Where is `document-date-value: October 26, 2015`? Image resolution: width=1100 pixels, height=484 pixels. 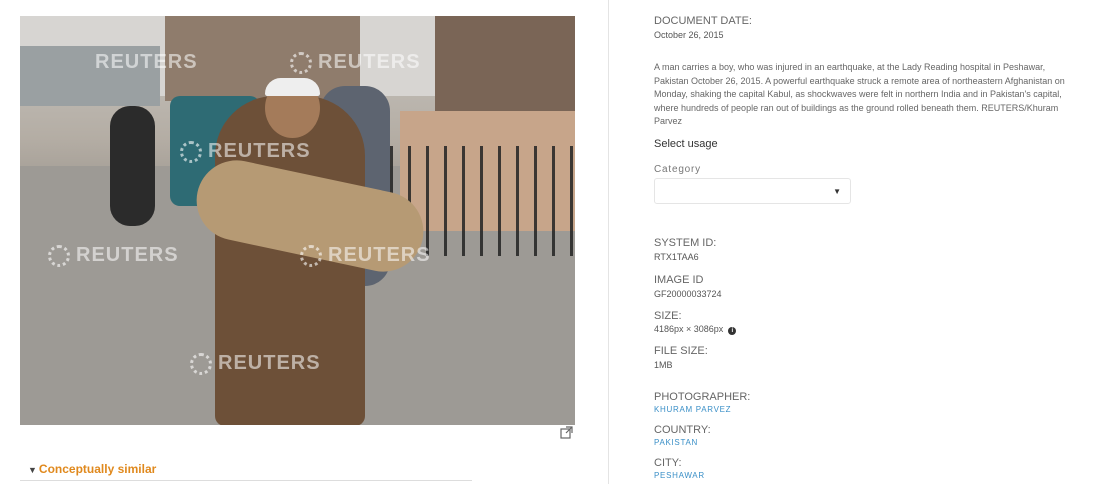
document-date-value: October 26, 2015 is located at coordinates (689, 35).